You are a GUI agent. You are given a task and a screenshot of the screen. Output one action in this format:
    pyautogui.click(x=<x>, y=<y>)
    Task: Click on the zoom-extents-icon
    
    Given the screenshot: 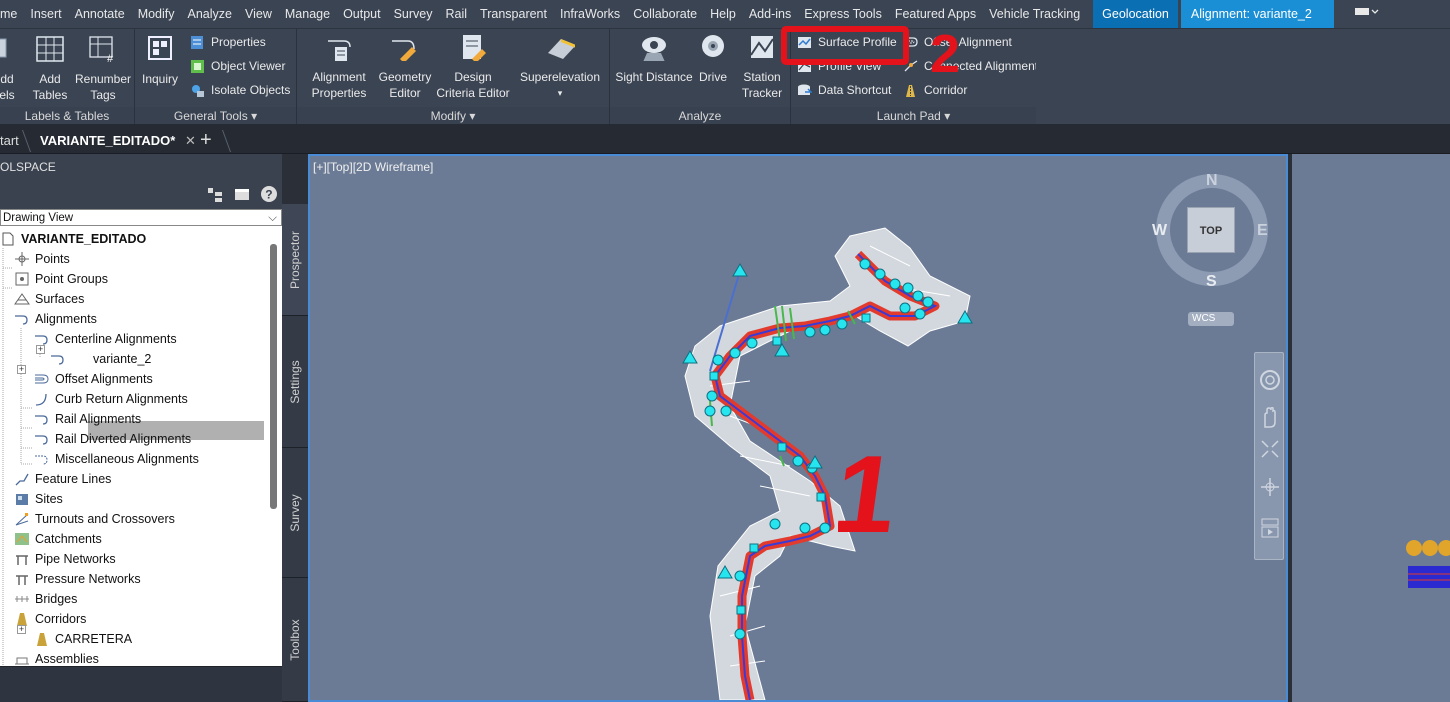 What is the action you would take?
    pyautogui.click(x=1270, y=449)
    